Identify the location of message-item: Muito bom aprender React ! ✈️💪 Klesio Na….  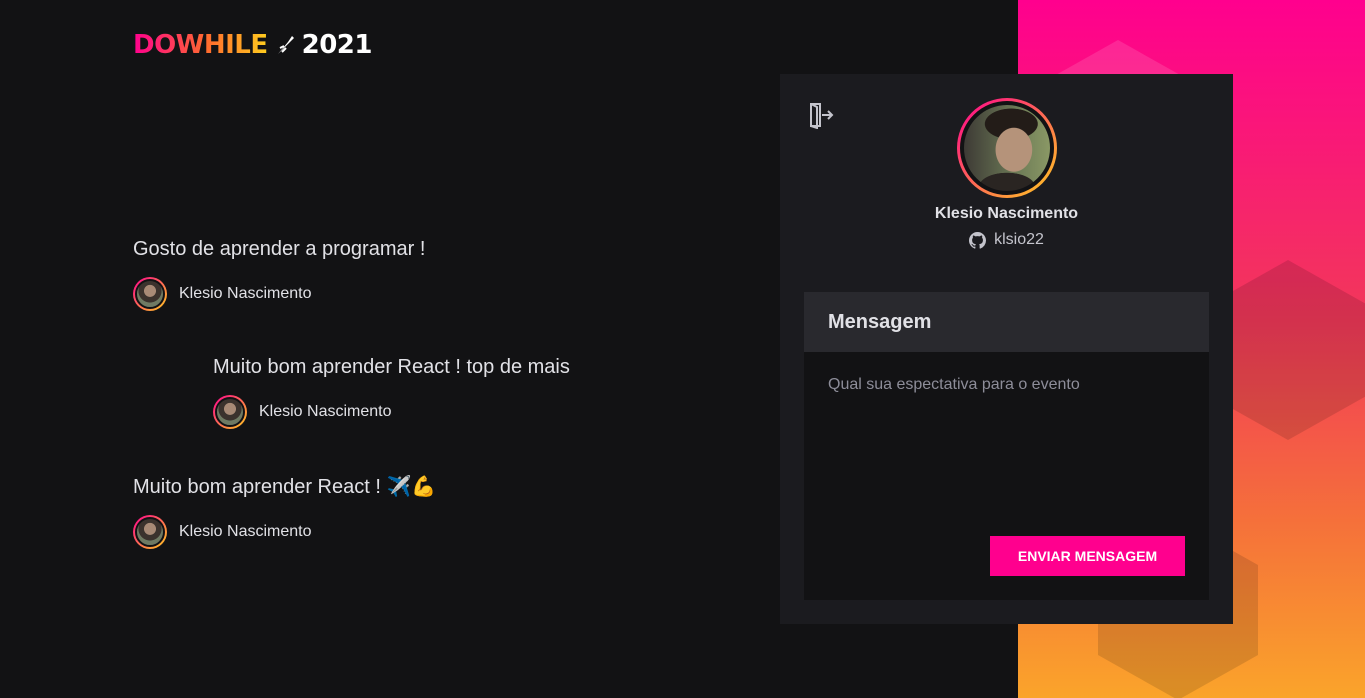
(284, 511).